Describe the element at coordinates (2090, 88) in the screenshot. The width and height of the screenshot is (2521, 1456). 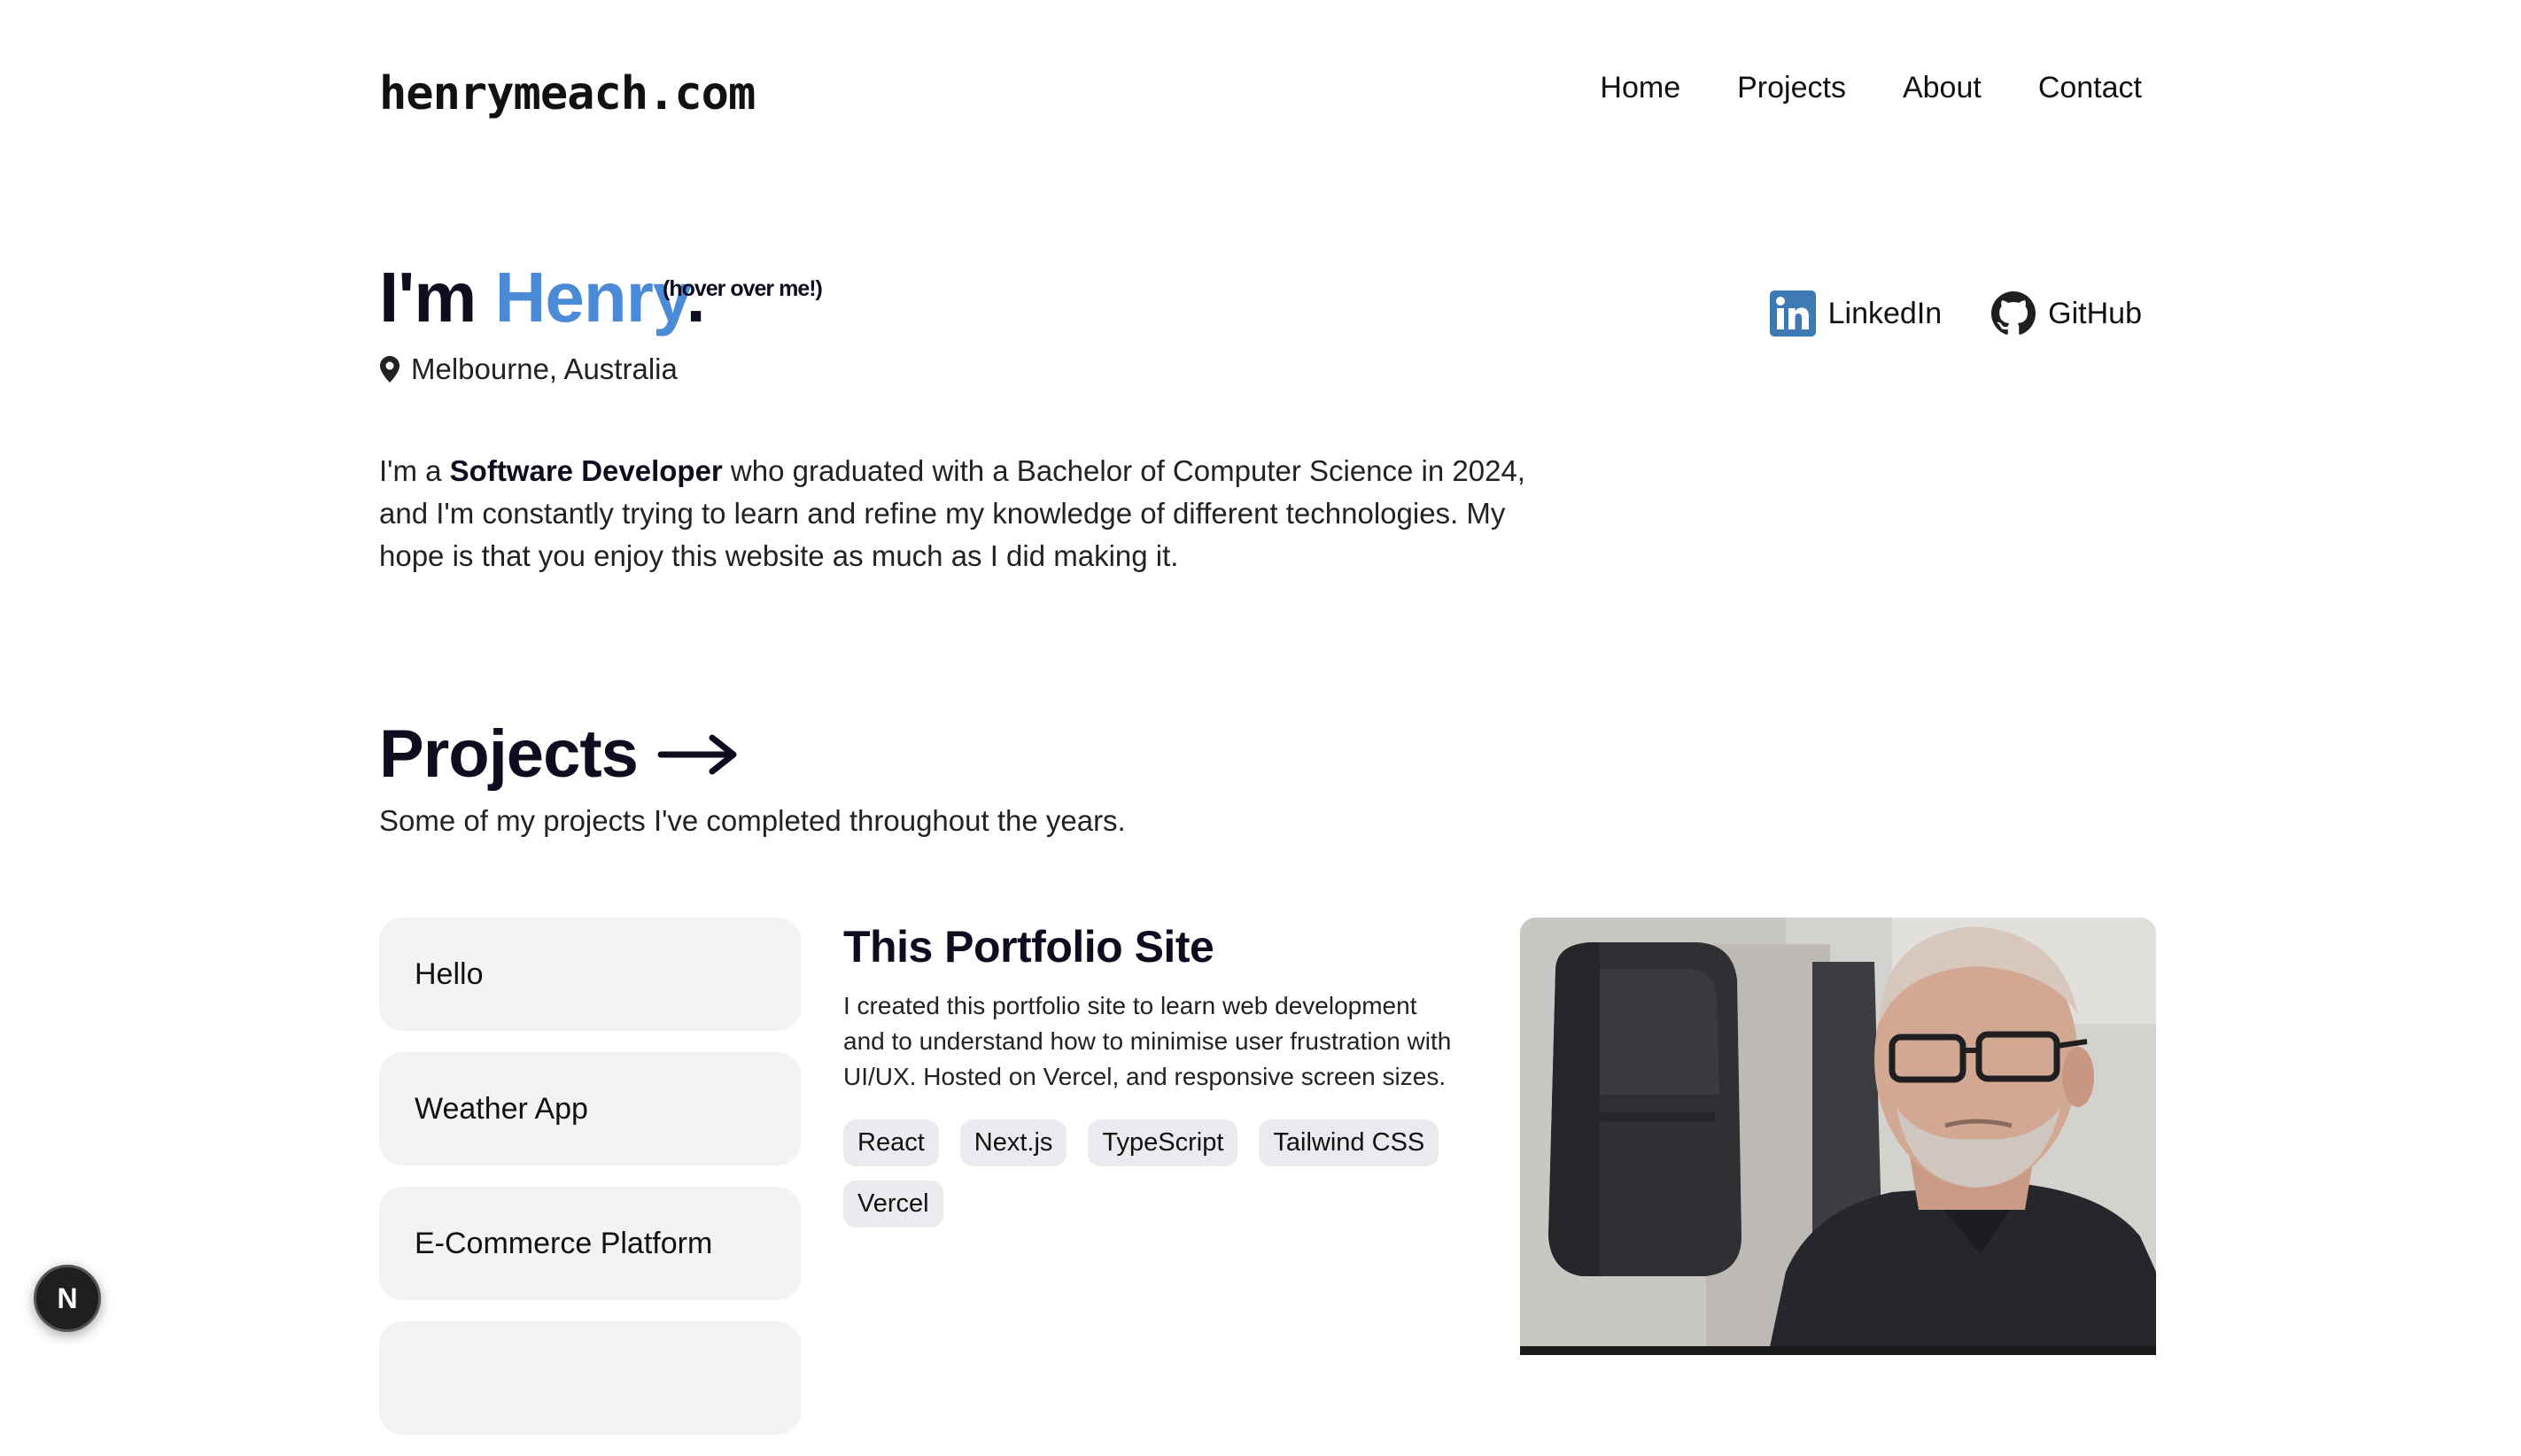
I see `nav-contact: Contact` at that location.